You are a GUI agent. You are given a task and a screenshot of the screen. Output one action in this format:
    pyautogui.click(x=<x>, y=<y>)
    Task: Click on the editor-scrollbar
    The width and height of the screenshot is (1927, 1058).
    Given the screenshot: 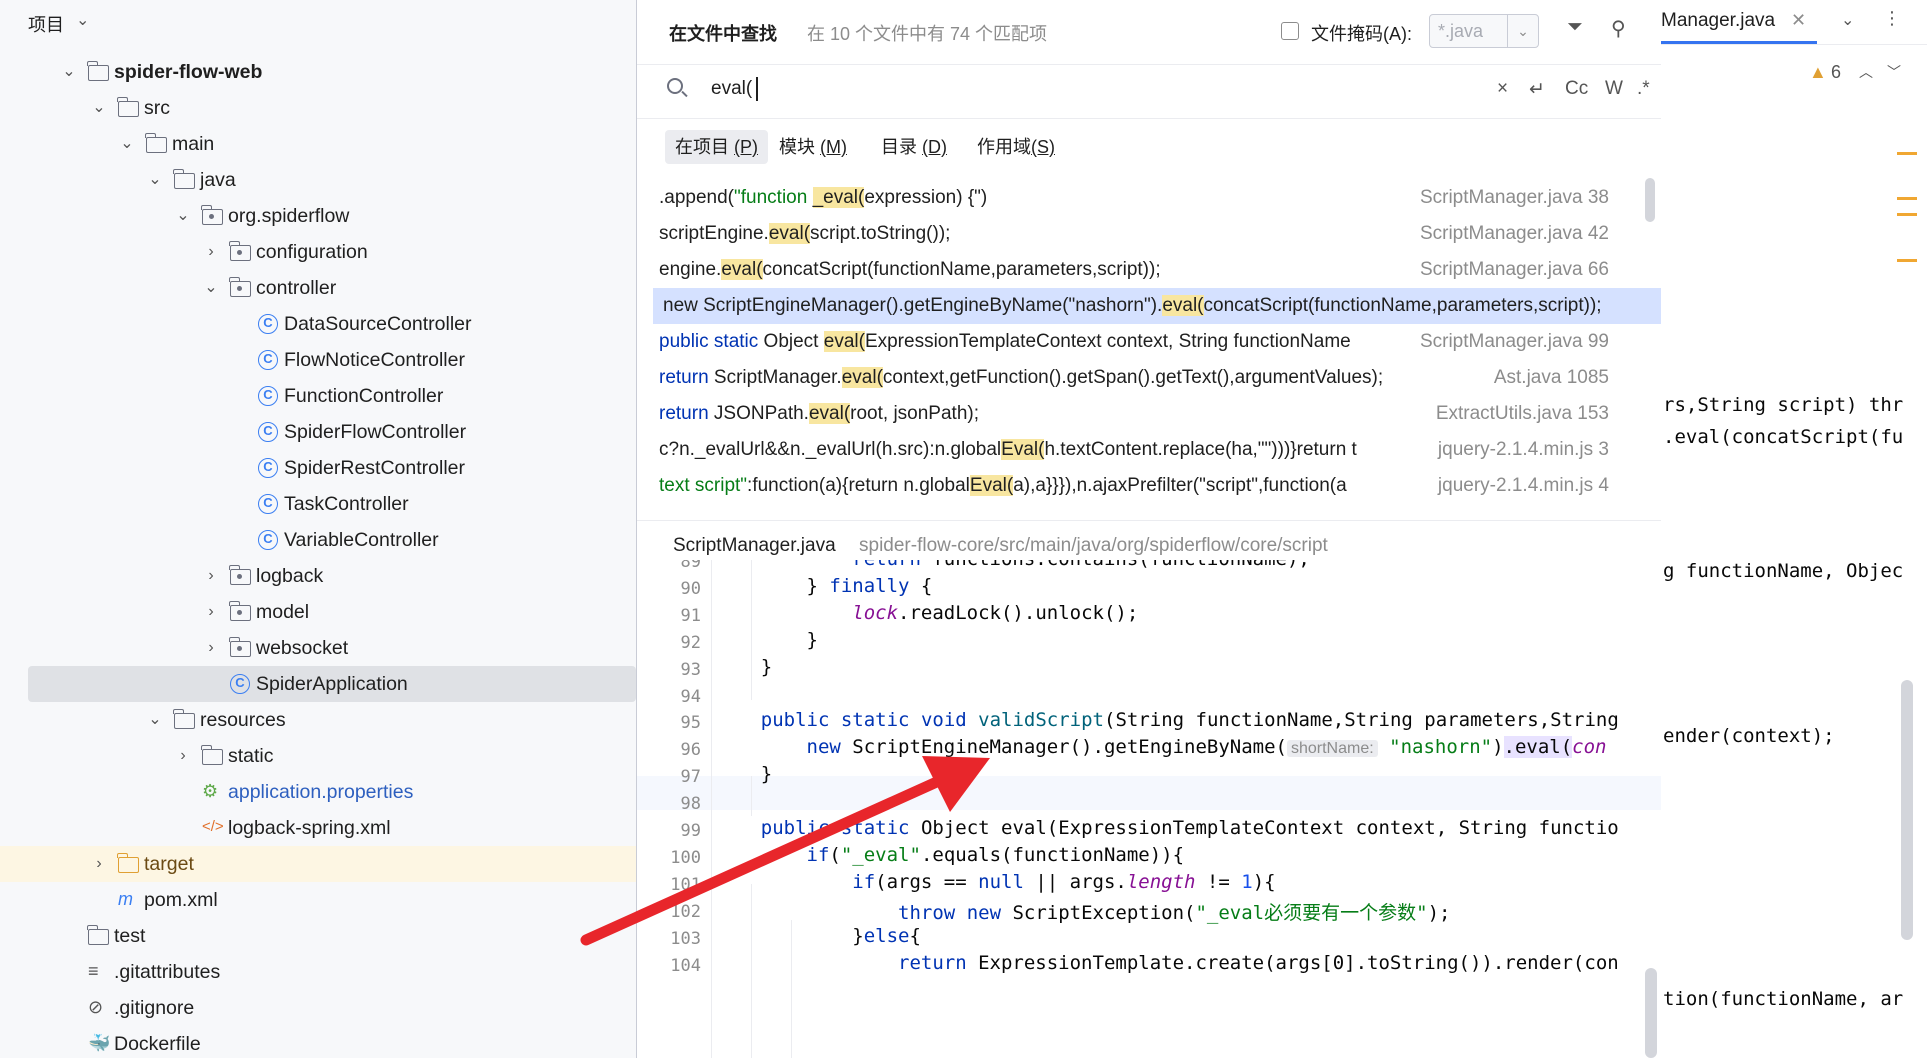 What is the action you would take?
    pyautogui.click(x=1907, y=810)
    